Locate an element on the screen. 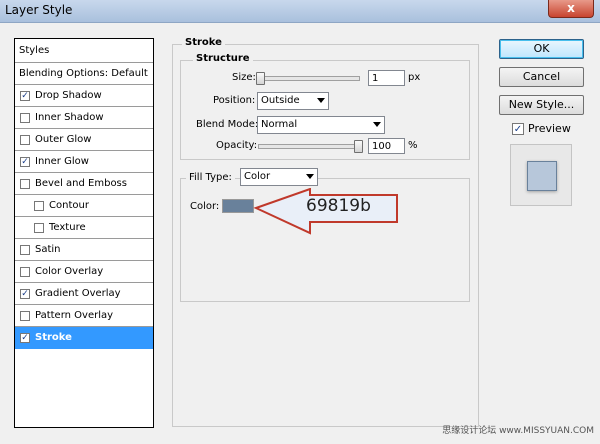 The image size is (600, 444). color-swatch is located at coordinates (238, 206).